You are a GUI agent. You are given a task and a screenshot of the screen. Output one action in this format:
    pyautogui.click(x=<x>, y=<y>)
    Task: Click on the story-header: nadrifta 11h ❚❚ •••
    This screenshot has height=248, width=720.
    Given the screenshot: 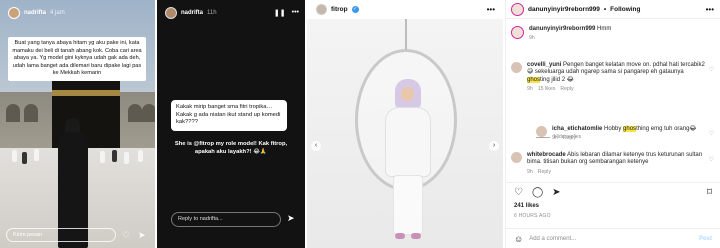 What is the action you would take?
    pyautogui.click(x=232, y=13)
    